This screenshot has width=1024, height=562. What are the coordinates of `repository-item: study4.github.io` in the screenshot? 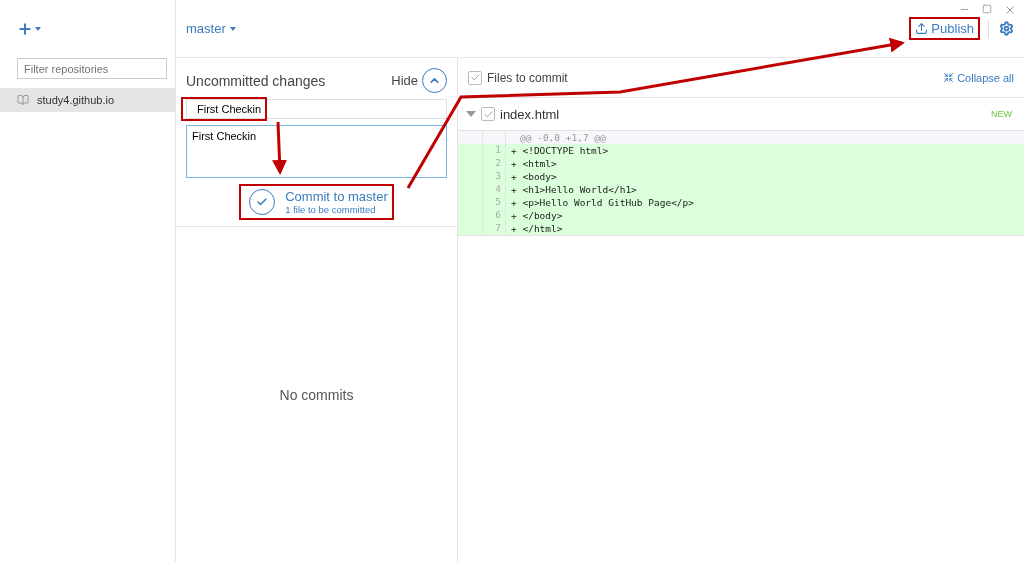 It's located at (87, 100).